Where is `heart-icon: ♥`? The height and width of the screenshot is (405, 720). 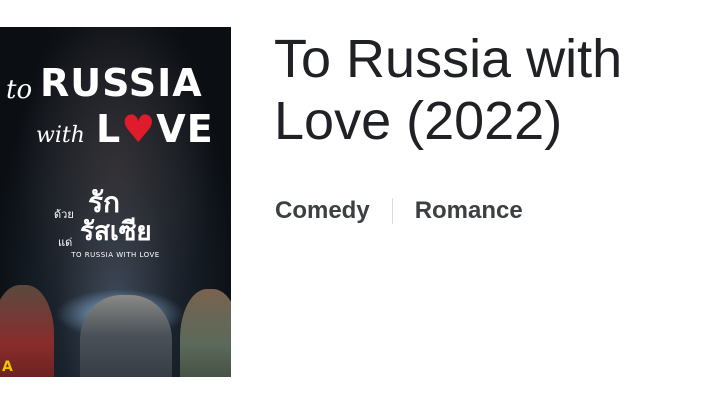 heart-icon: ♥ is located at coordinates (139, 129).